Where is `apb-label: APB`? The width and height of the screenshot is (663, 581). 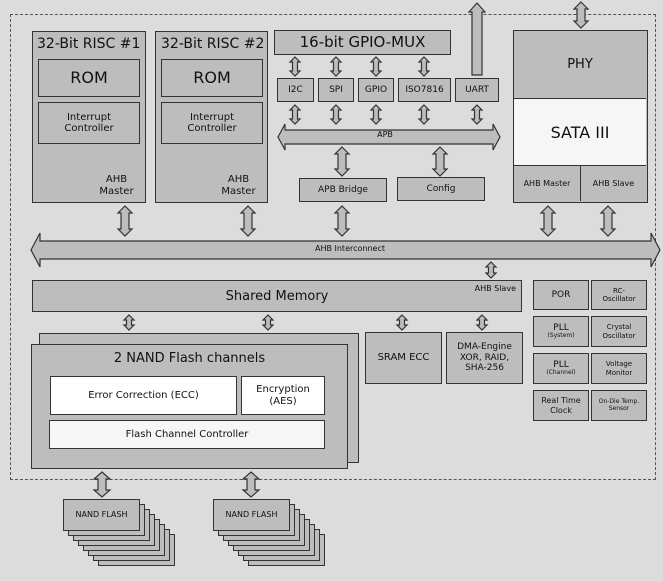
apb-label: APB is located at coordinates (385, 134).